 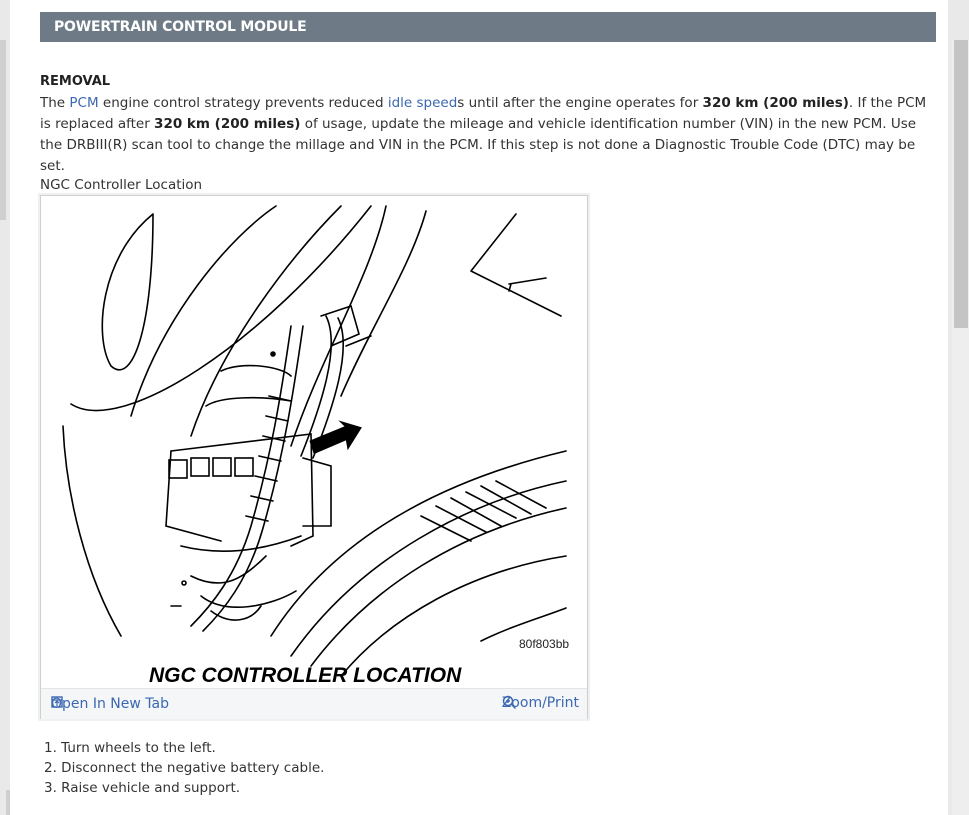 What do you see at coordinates (180, 27) in the screenshot?
I see `section-title: POWERTRAIN CONTROL MODULE` at bounding box center [180, 27].